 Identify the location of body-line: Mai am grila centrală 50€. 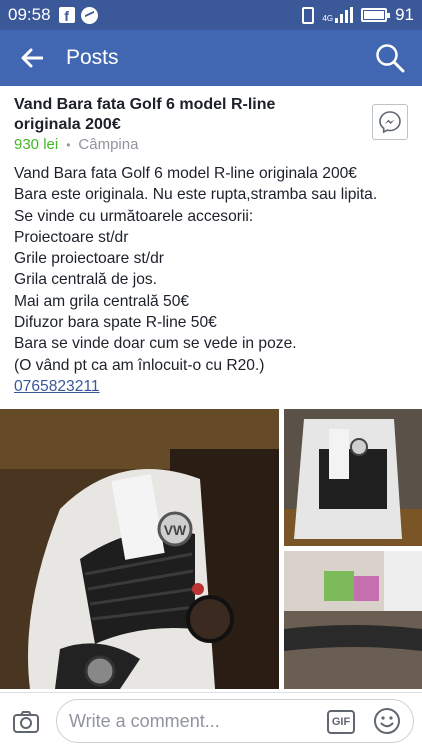
(102, 301).